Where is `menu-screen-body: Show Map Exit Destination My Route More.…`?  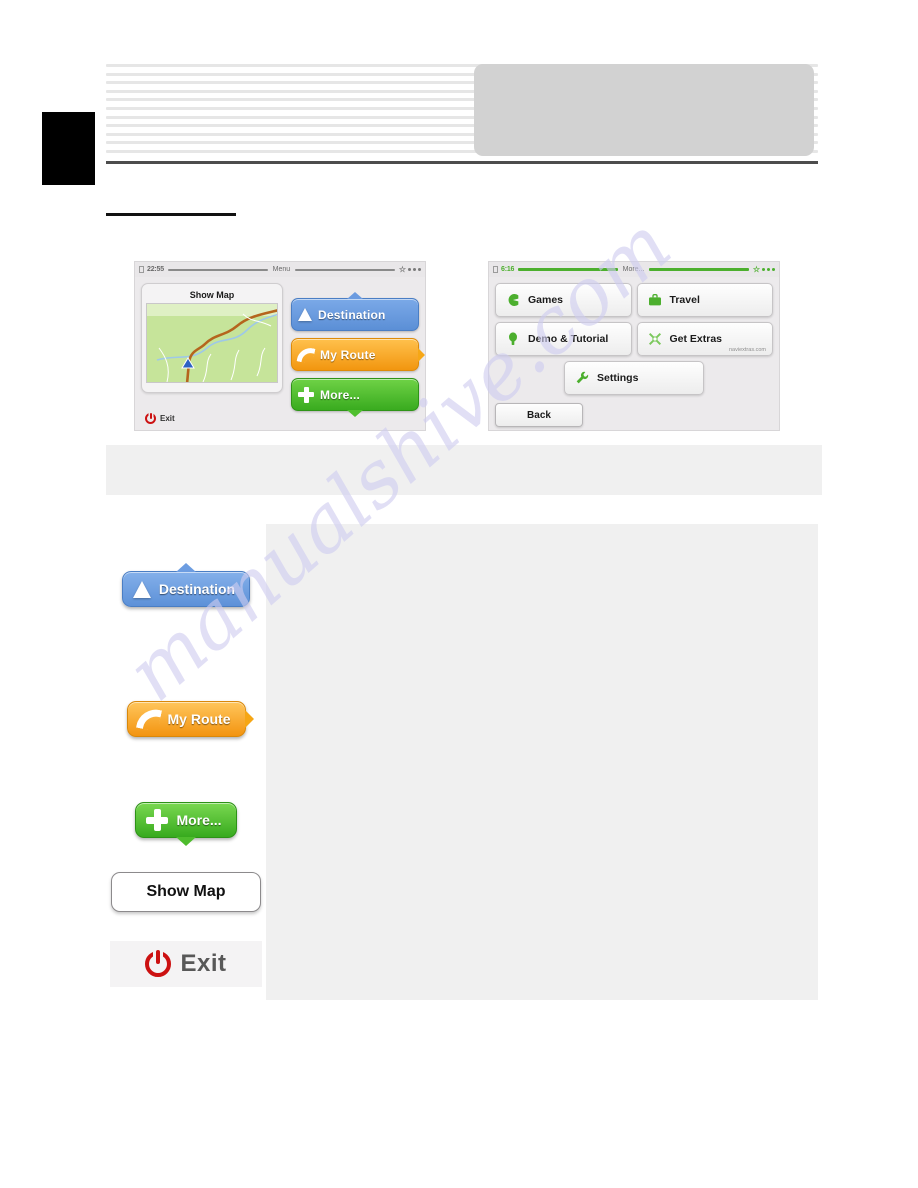 menu-screen-body: Show Map Exit Destination My Route More.… is located at coordinates (280, 353).